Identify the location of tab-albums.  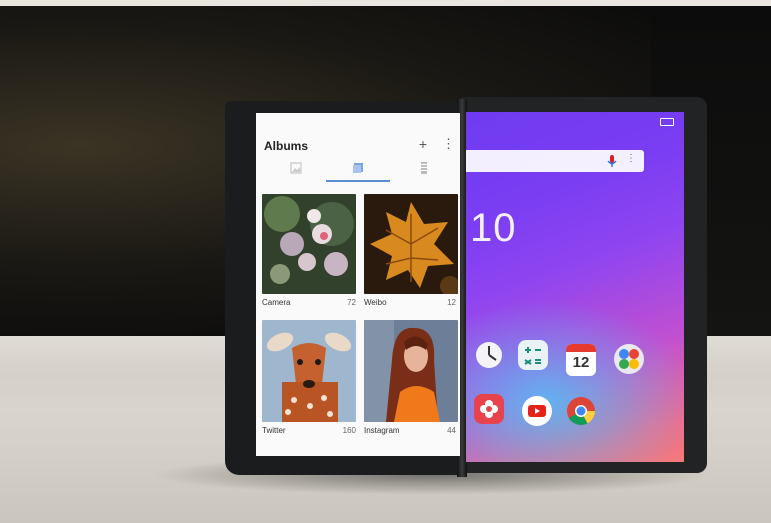
(358, 168).